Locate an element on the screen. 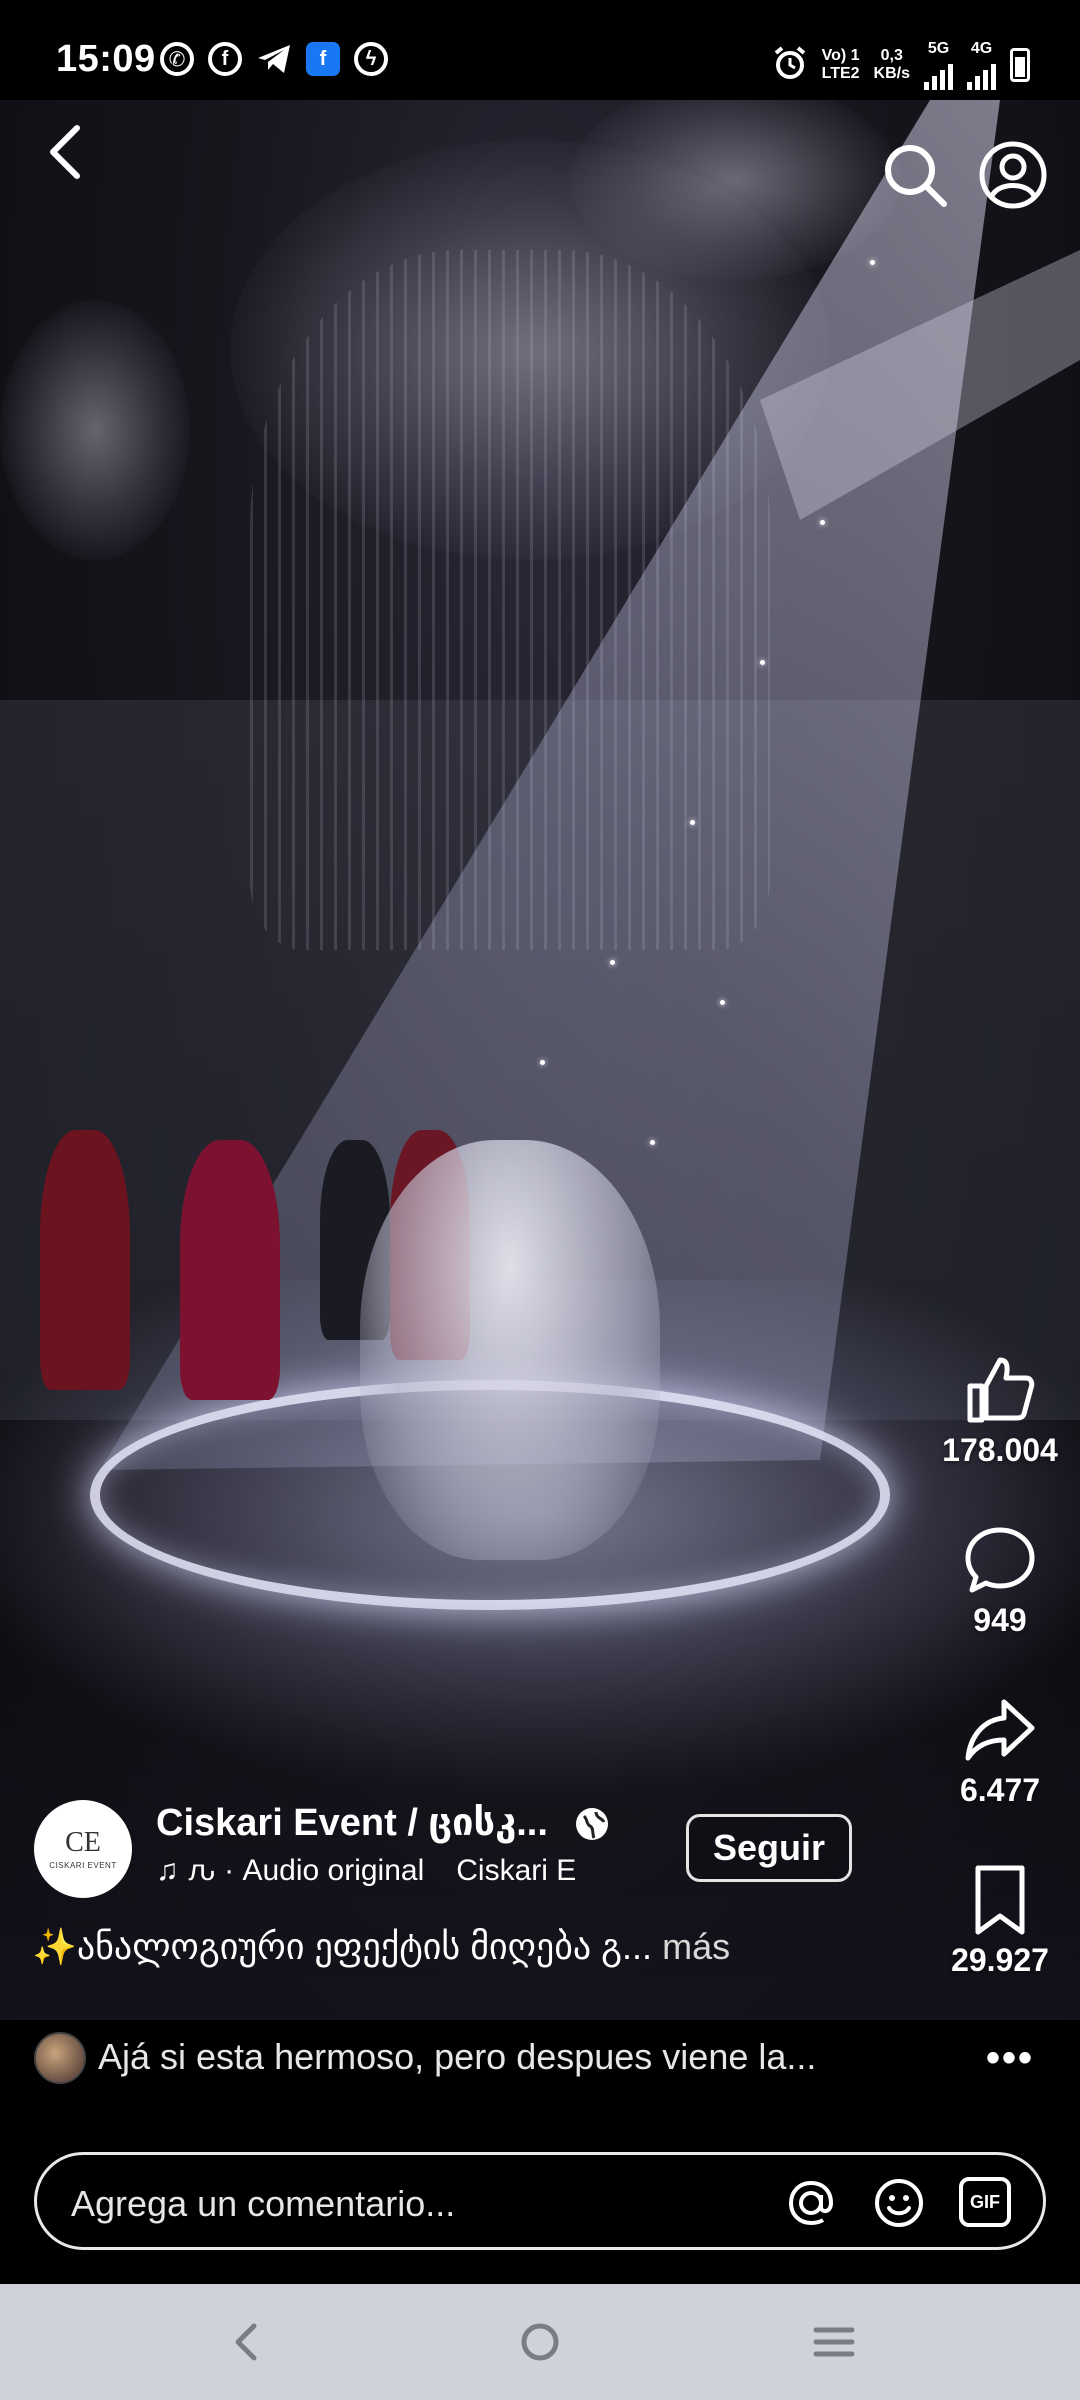 This screenshot has width=1080, height=2400. avatar-logo-text: CISKARI EVENT is located at coordinates (83, 1865).